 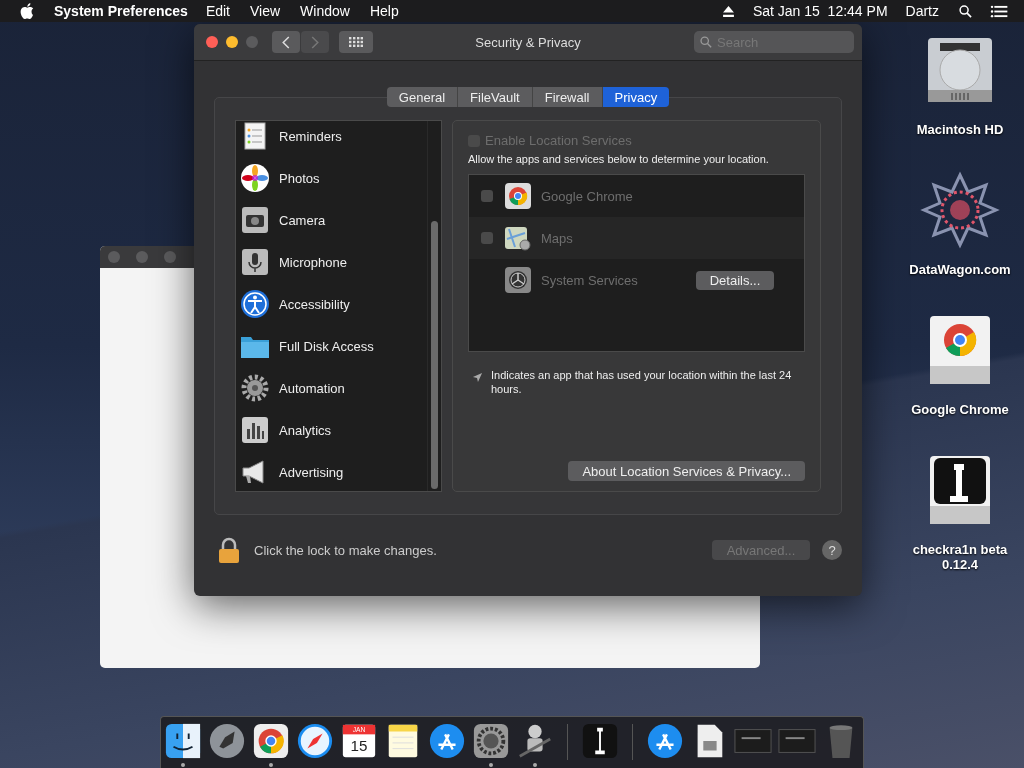 What do you see at coordinates (212, 42) in the screenshot?
I see `close-button` at bounding box center [212, 42].